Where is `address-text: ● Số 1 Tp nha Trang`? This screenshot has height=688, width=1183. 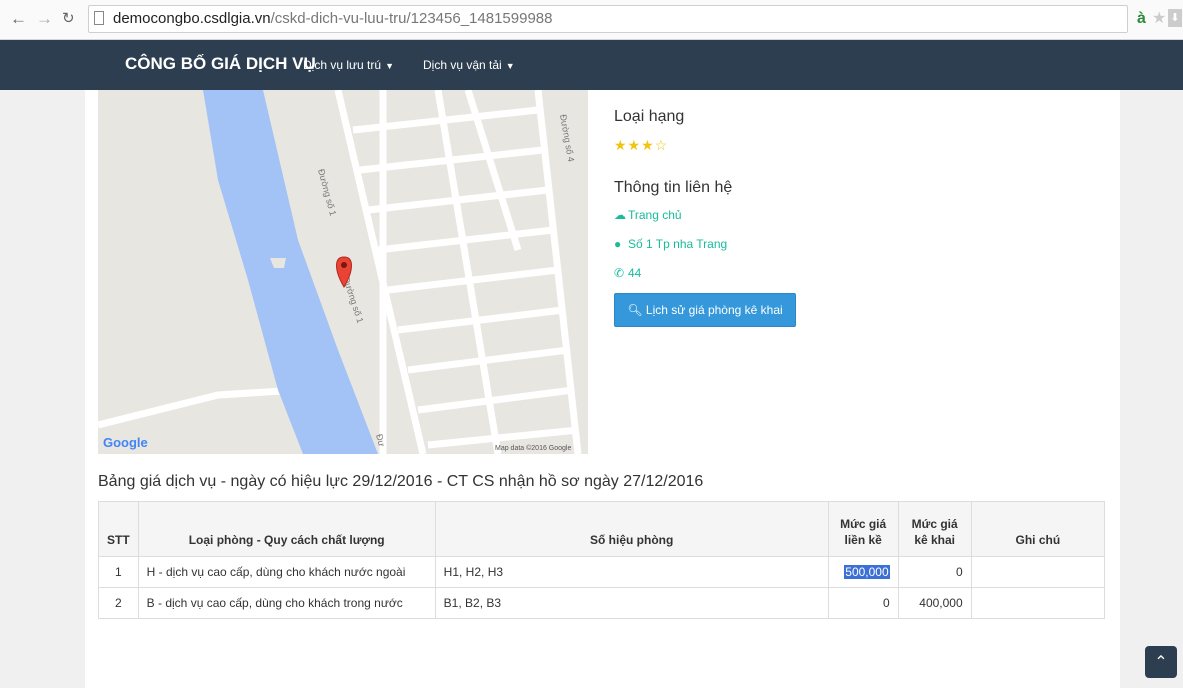 address-text: ● Số 1 Tp nha Trang is located at coordinates (670, 244).